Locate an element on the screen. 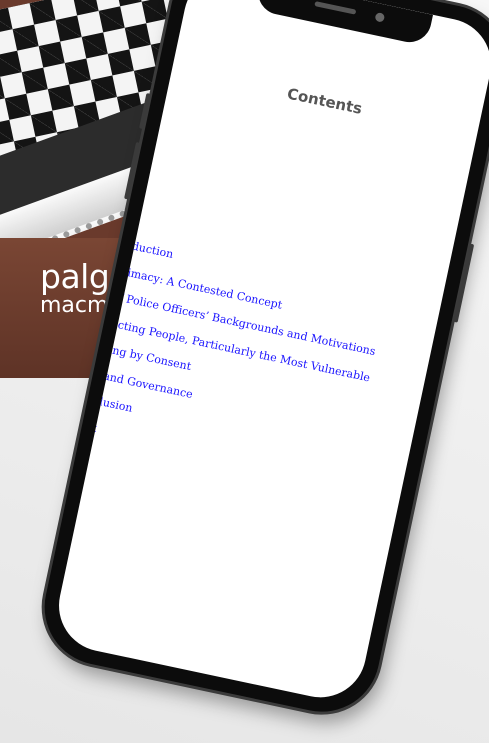 The image size is (489, 743). page-title: Contents is located at coordinates (324, 101).